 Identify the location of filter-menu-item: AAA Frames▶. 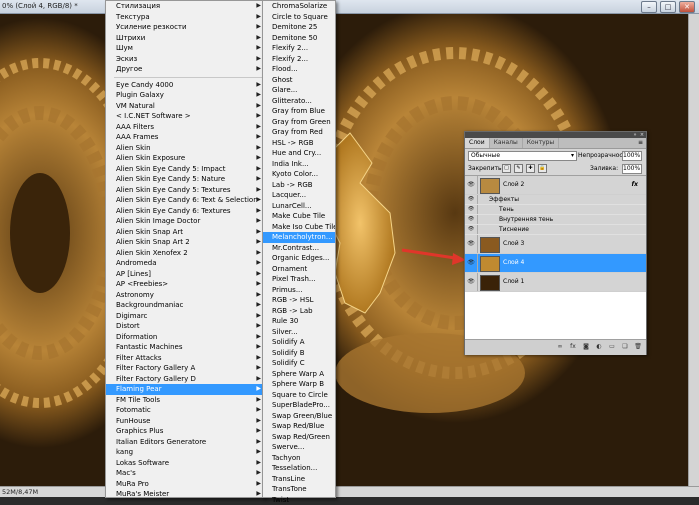
(185, 137).